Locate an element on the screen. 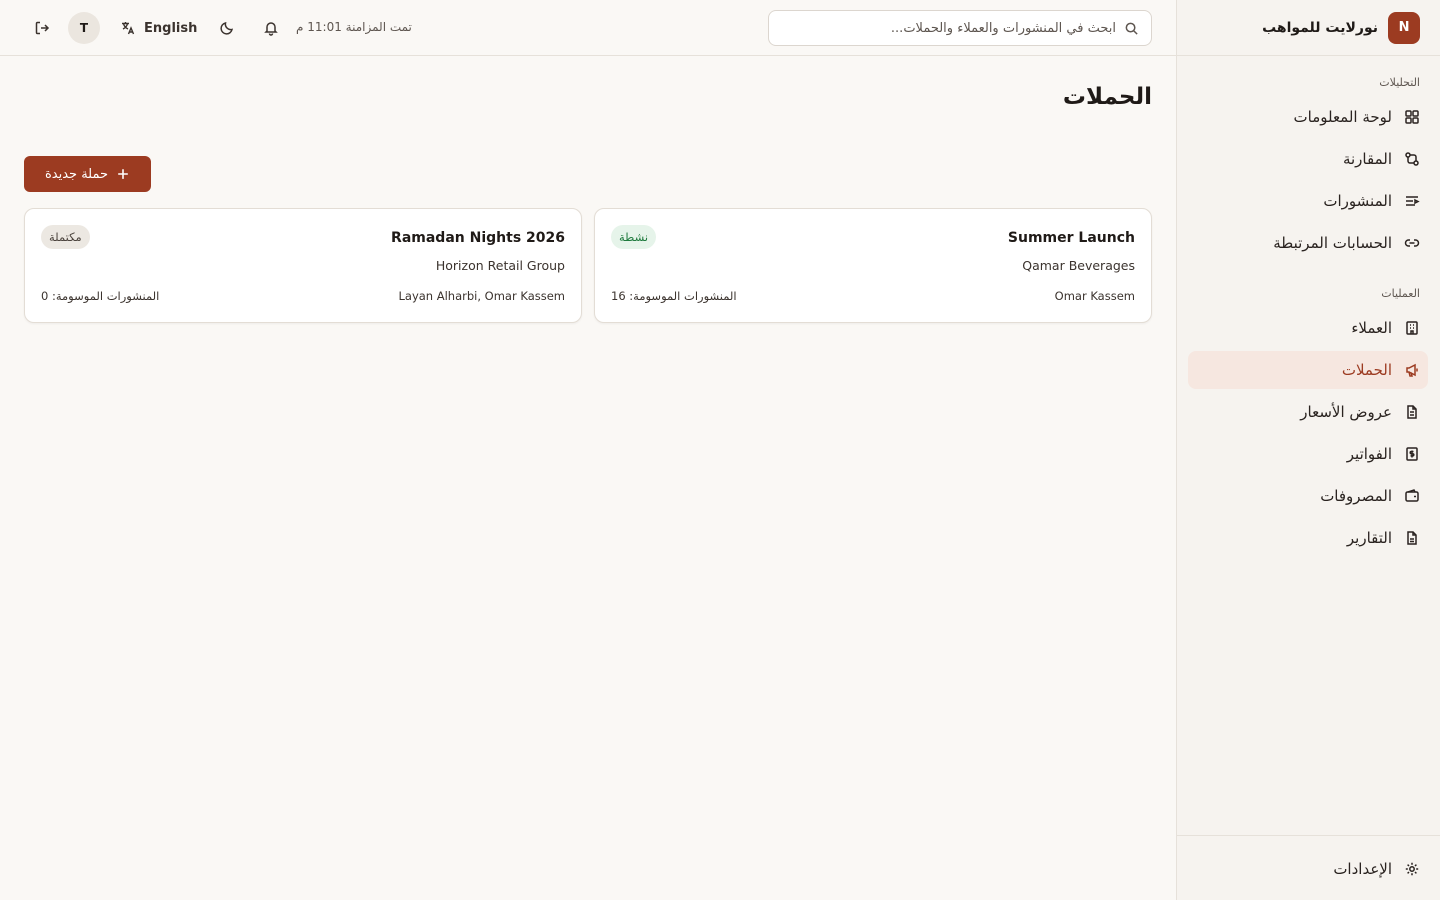 This screenshot has width=1440, height=900. sidebar-item-settings: الإعدادات is located at coordinates (1308, 869).